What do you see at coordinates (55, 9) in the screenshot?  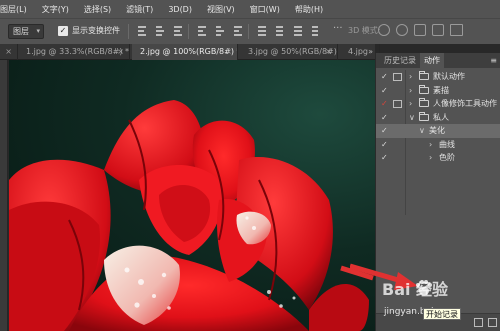 I see `menu-item: 文字(Y)` at bounding box center [55, 9].